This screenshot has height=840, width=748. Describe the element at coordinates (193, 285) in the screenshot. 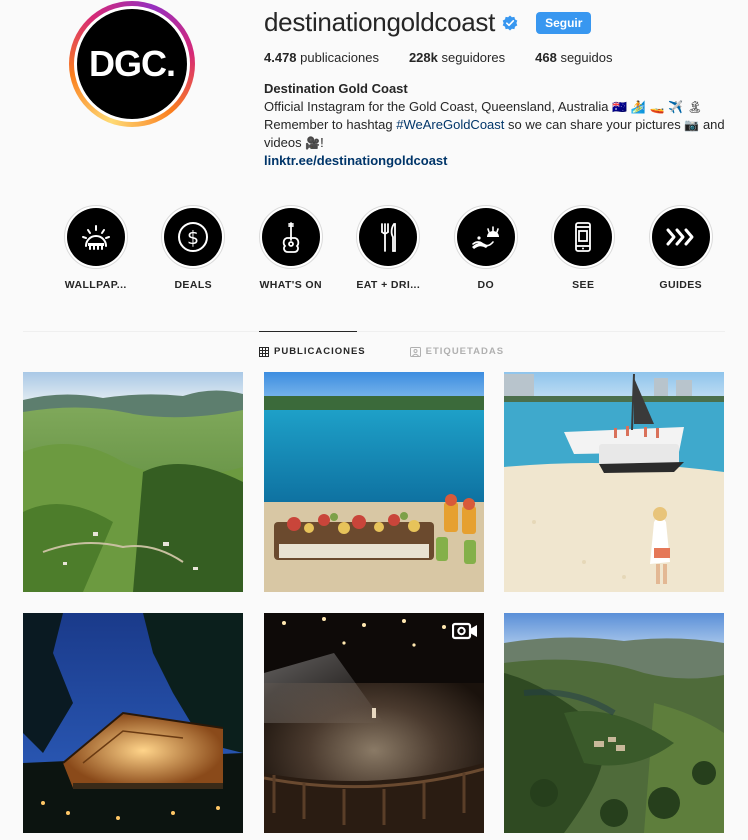

I see `highlight-label: DEALS` at that location.